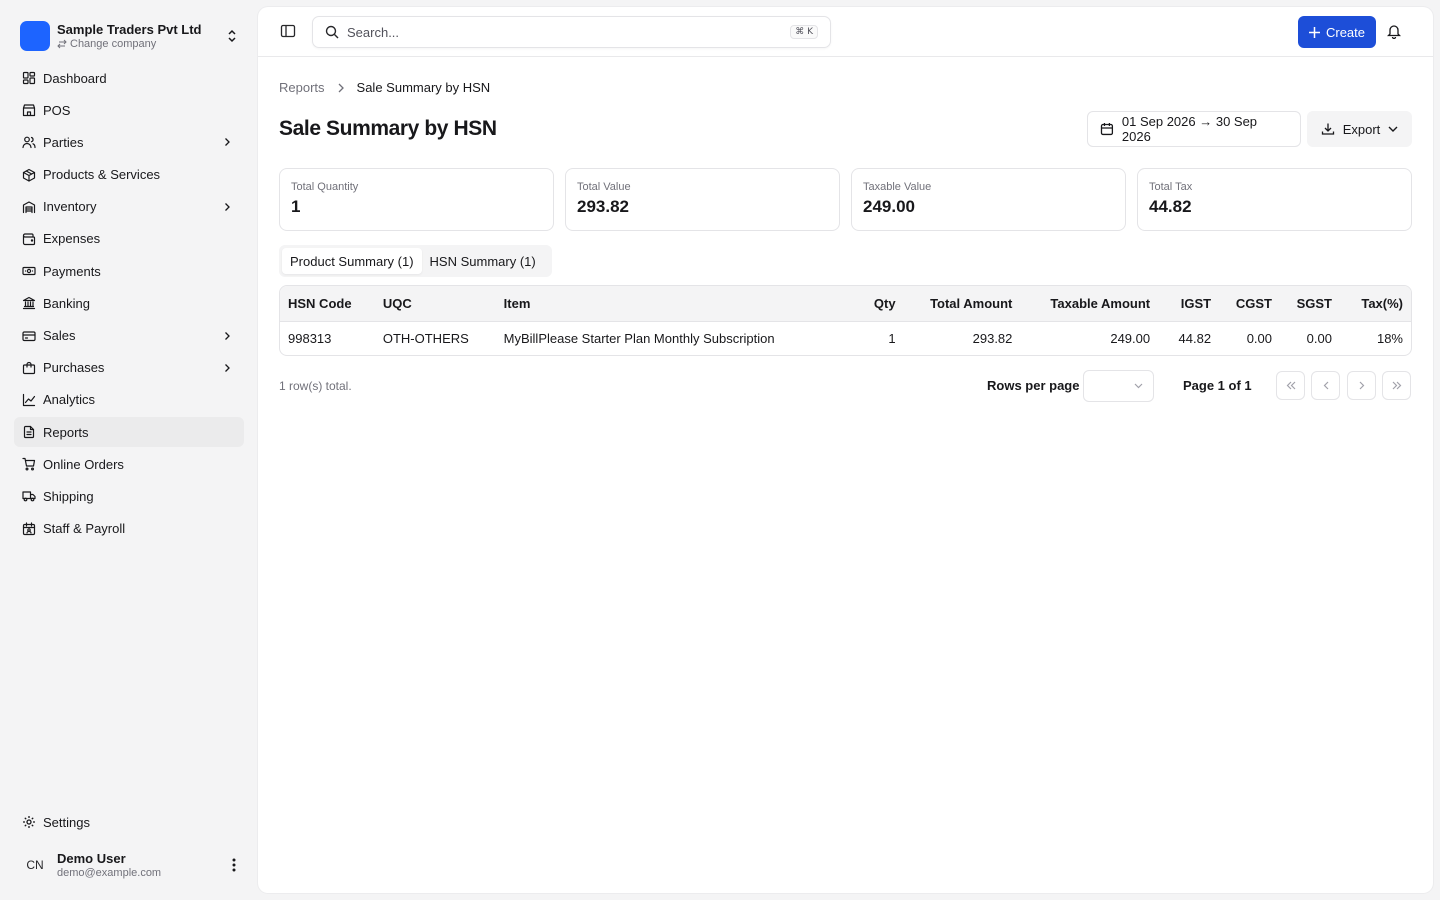 This screenshot has width=1440, height=900. Describe the element at coordinates (571, 32) in the screenshot. I see `search-input: Search... ⌘ K` at that location.